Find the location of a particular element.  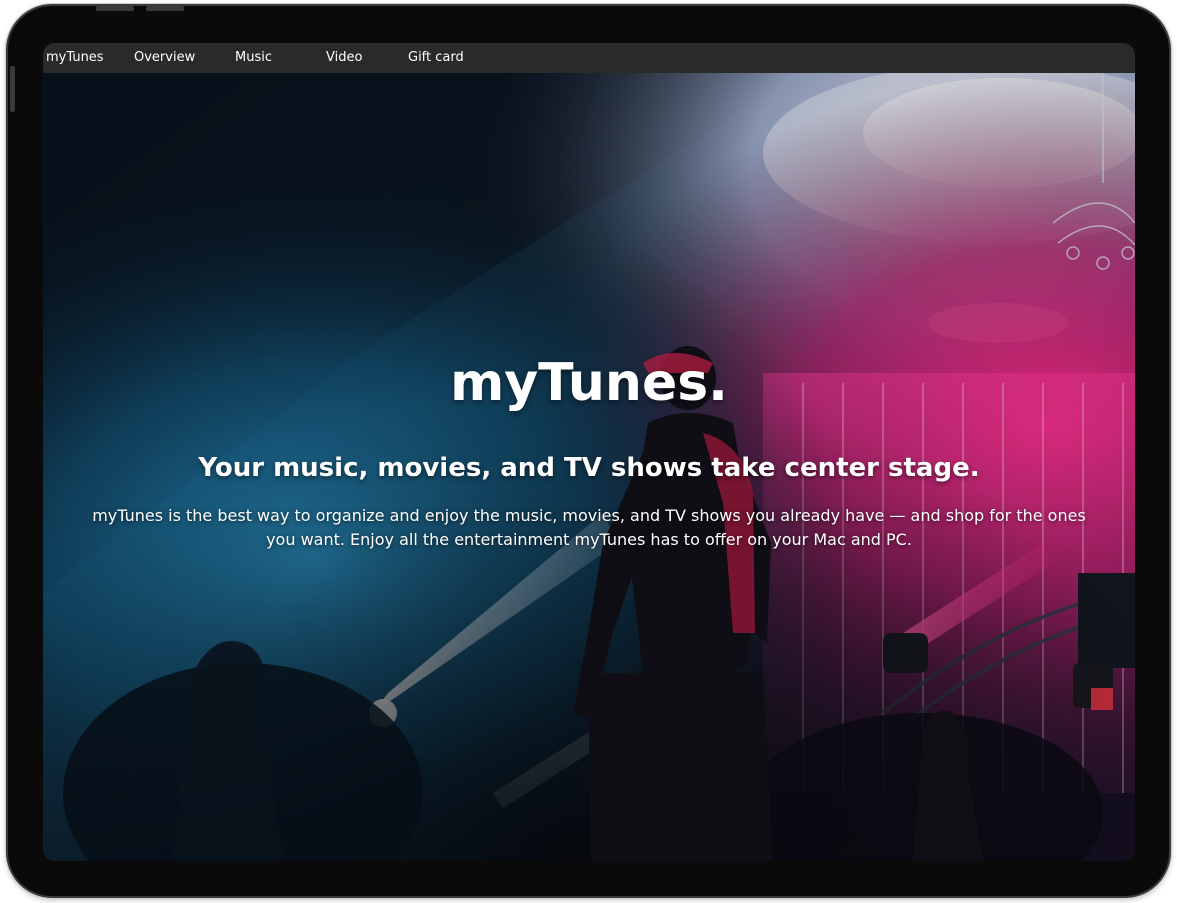

nav-brand-link: myTunes is located at coordinates (75, 58).